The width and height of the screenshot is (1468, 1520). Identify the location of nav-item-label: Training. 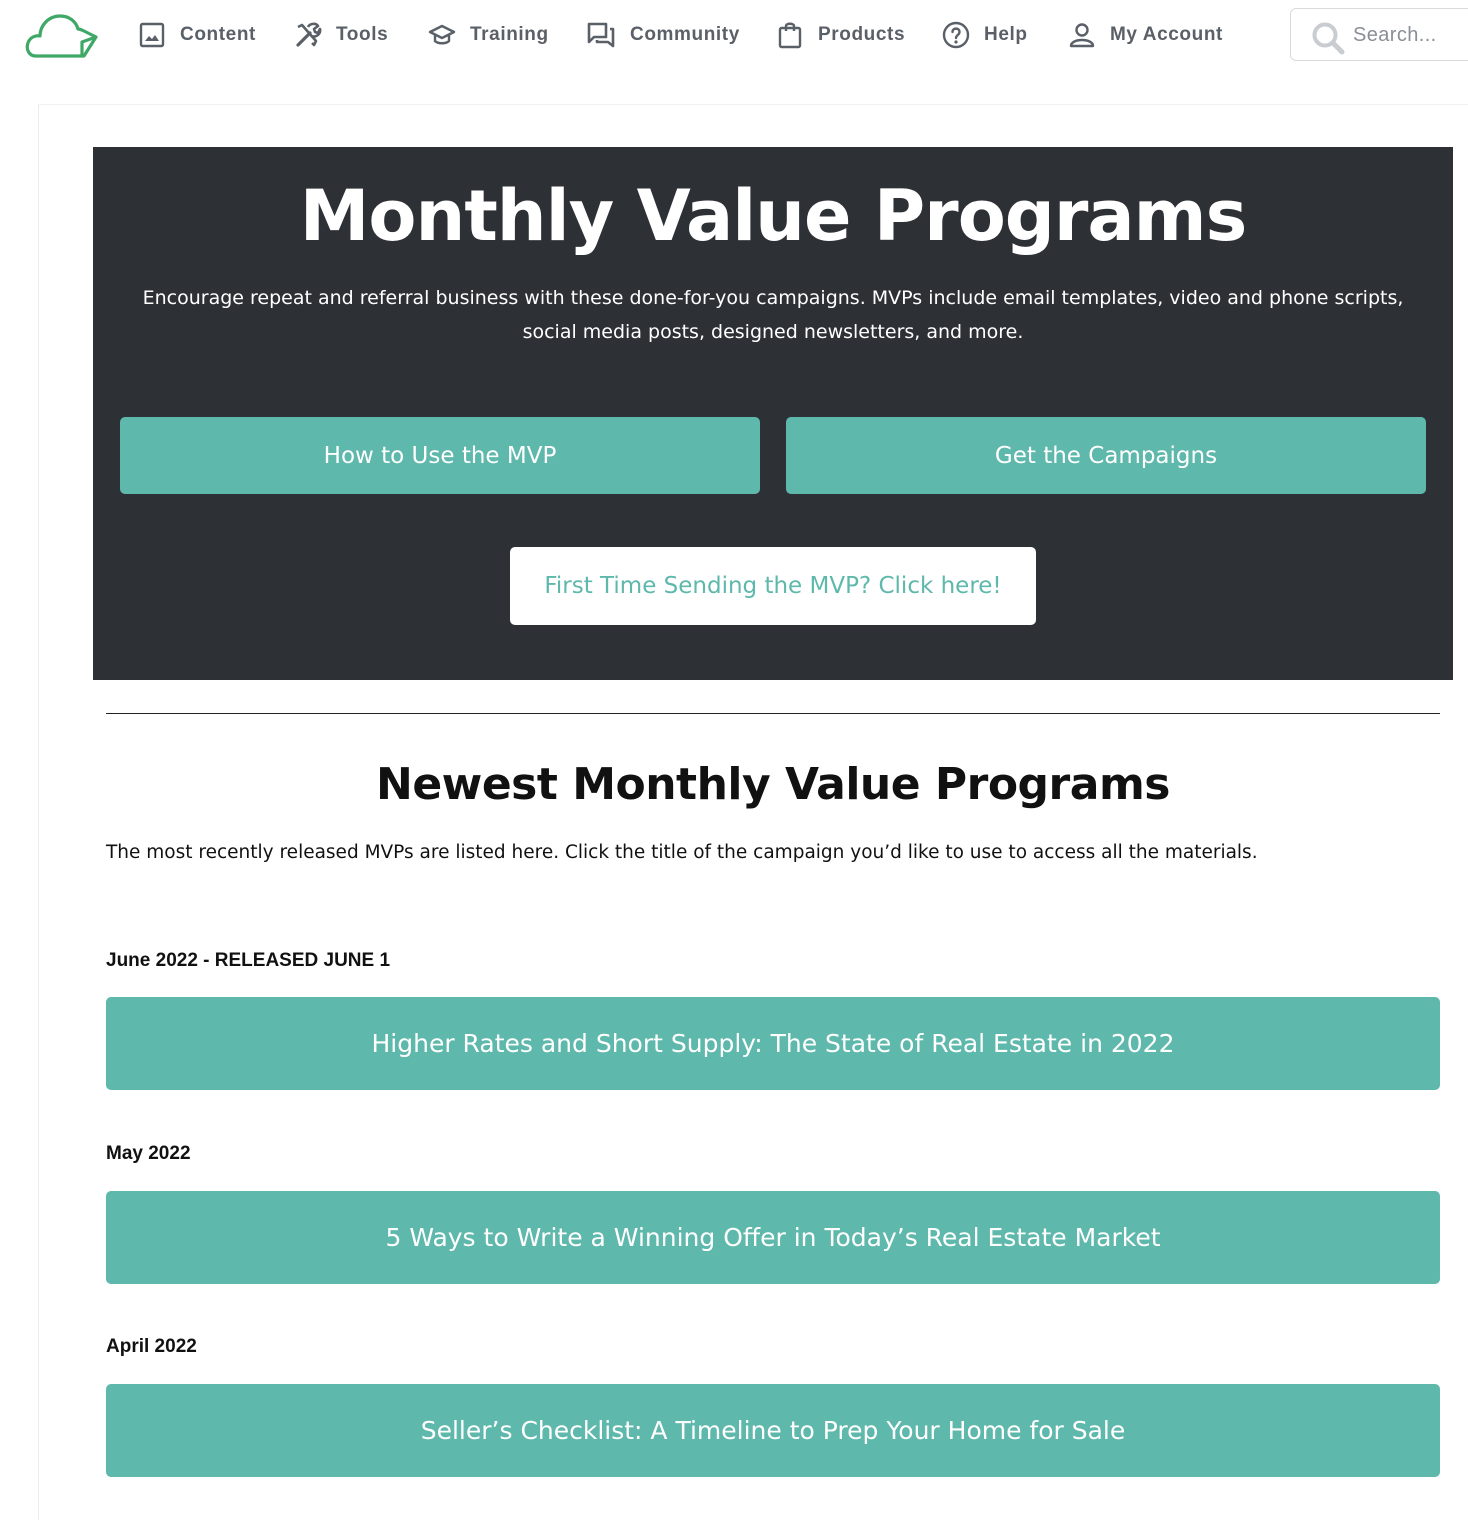
(509, 34).